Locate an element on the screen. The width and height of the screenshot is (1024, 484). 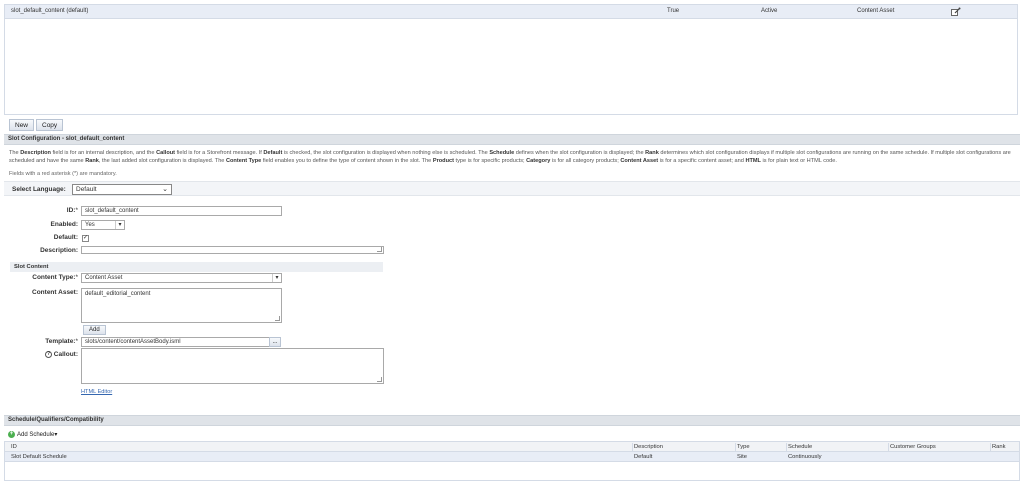
schedule-id-cell: Slot Default Schedule is located at coordinates (39, 457).